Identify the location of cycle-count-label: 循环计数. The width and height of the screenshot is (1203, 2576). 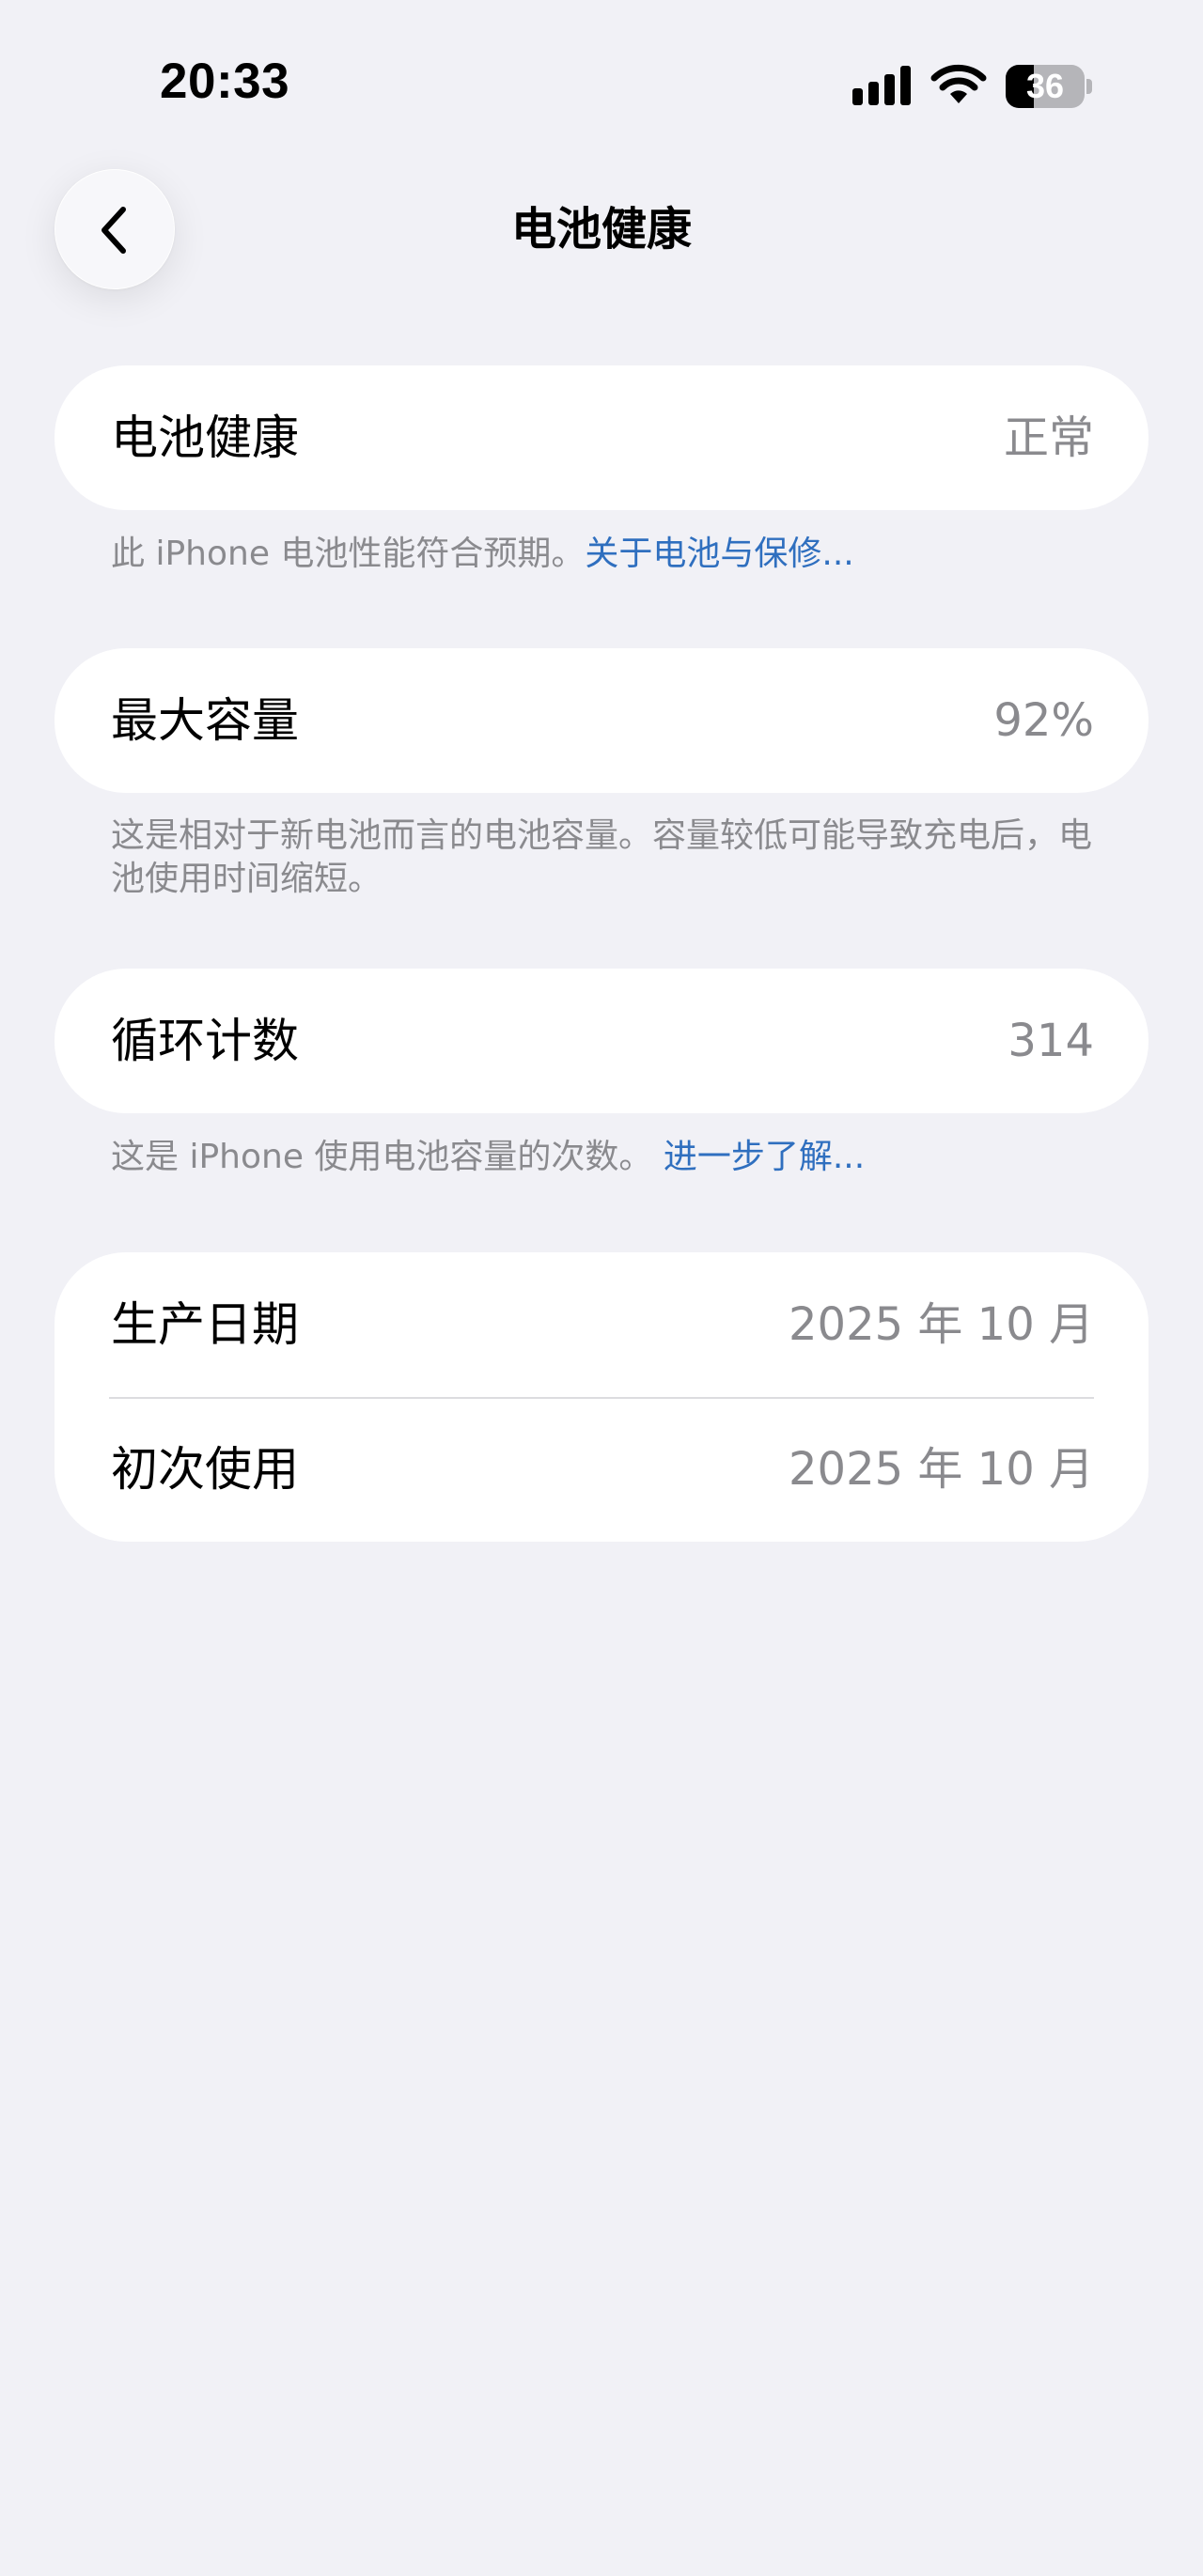
(205, 1041).